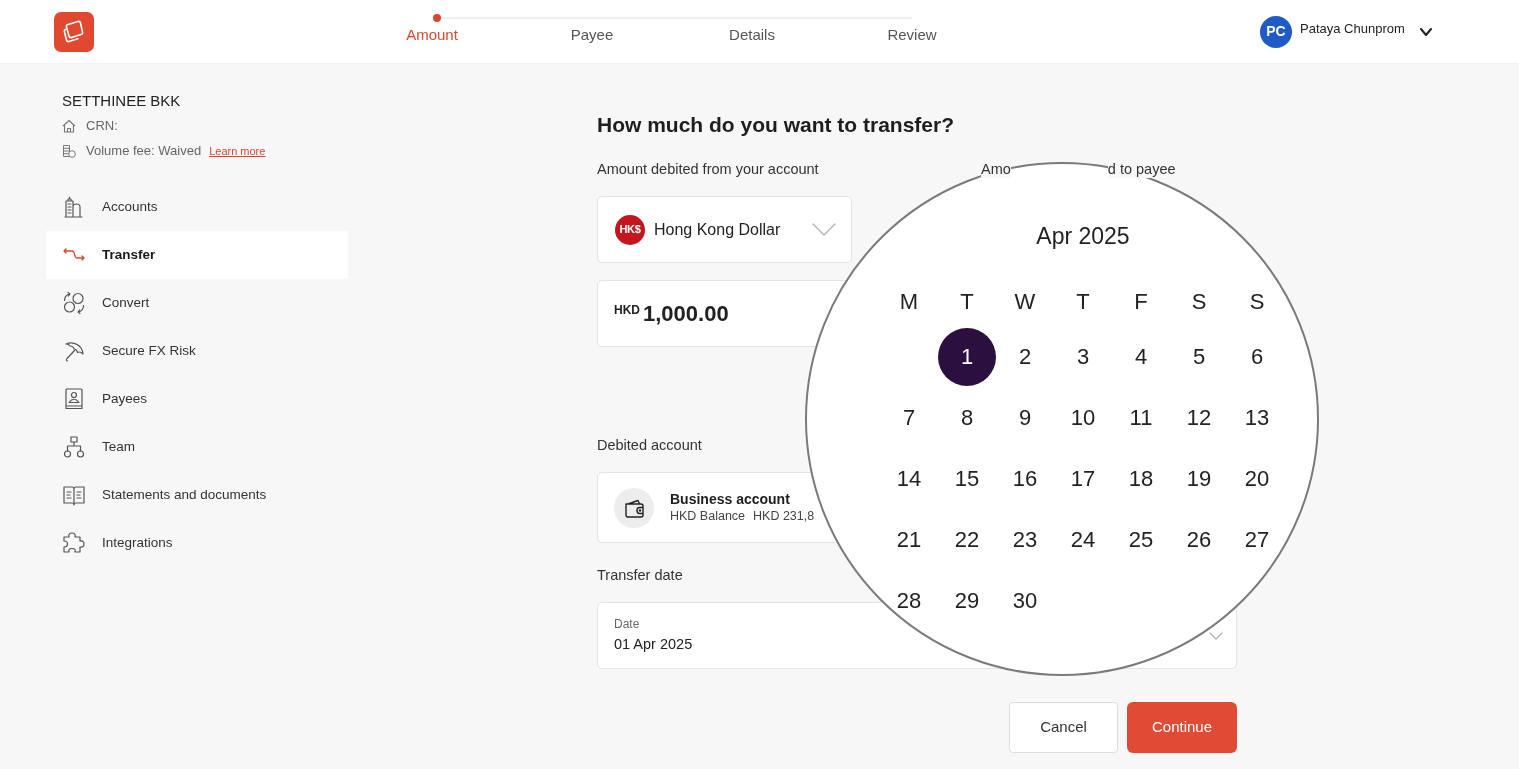 The width and height of the screenshot is (1519, 769). Describe the element at coordinates (1199, 356) in the screenshot. I see `calendar-day: 5` at that location.